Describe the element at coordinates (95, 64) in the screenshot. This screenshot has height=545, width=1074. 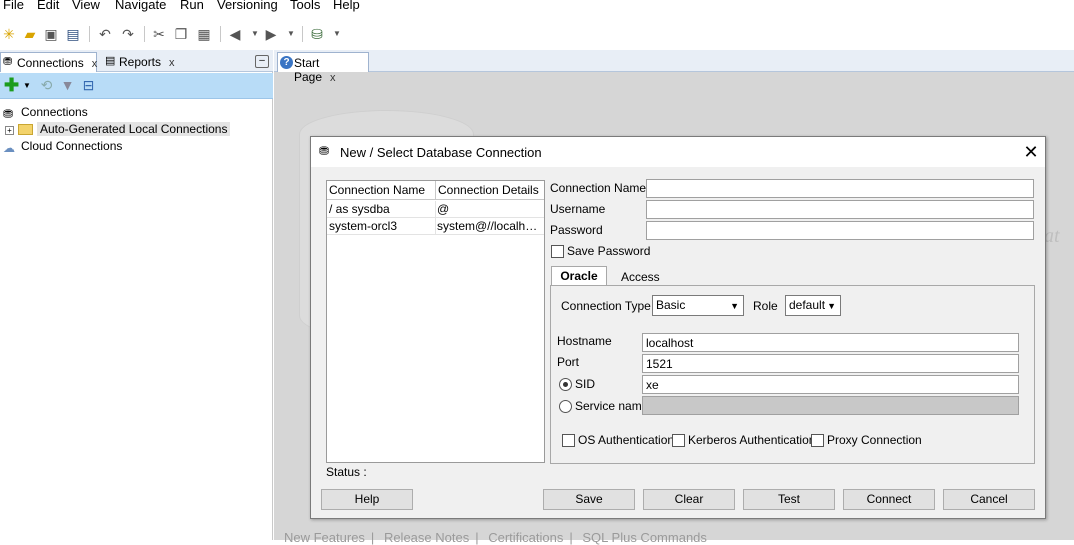
I see `close-connections-tab-icon: x` at that location.